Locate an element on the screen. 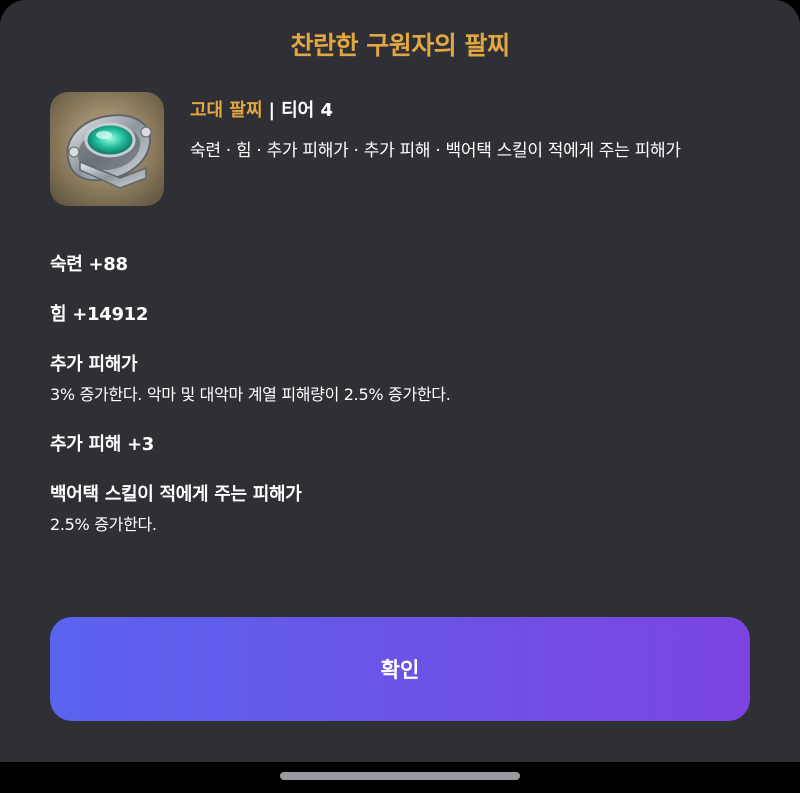  item-grade-tier: 고대 팔찌 | 티어 4 is located at coordinates (470, 109).